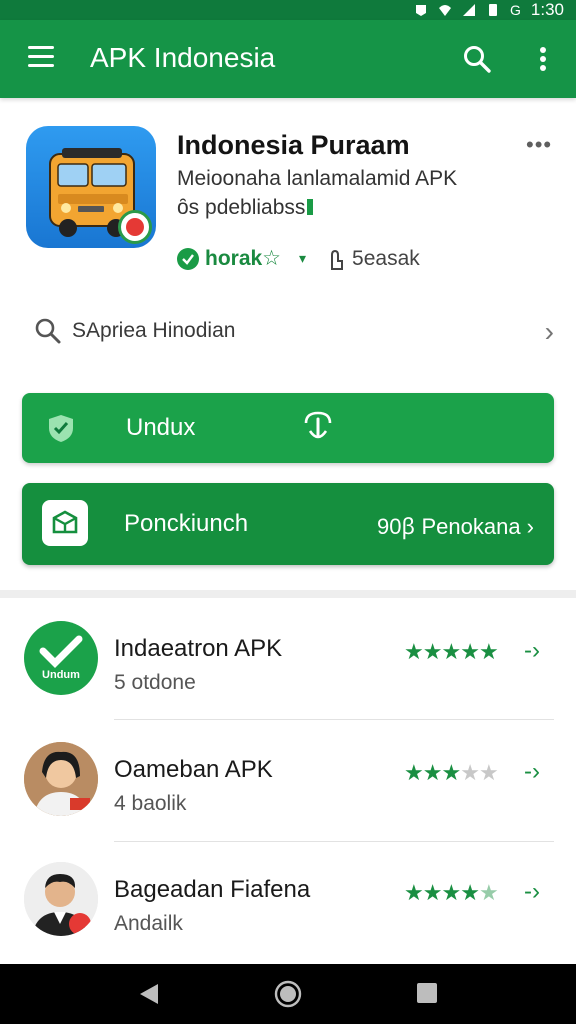 This screenshot has width=576, height=1024. What do you see at coordinates (547, 9) in the screenshot?
I see `clock: 1:30` at bounding box center [547, 9].